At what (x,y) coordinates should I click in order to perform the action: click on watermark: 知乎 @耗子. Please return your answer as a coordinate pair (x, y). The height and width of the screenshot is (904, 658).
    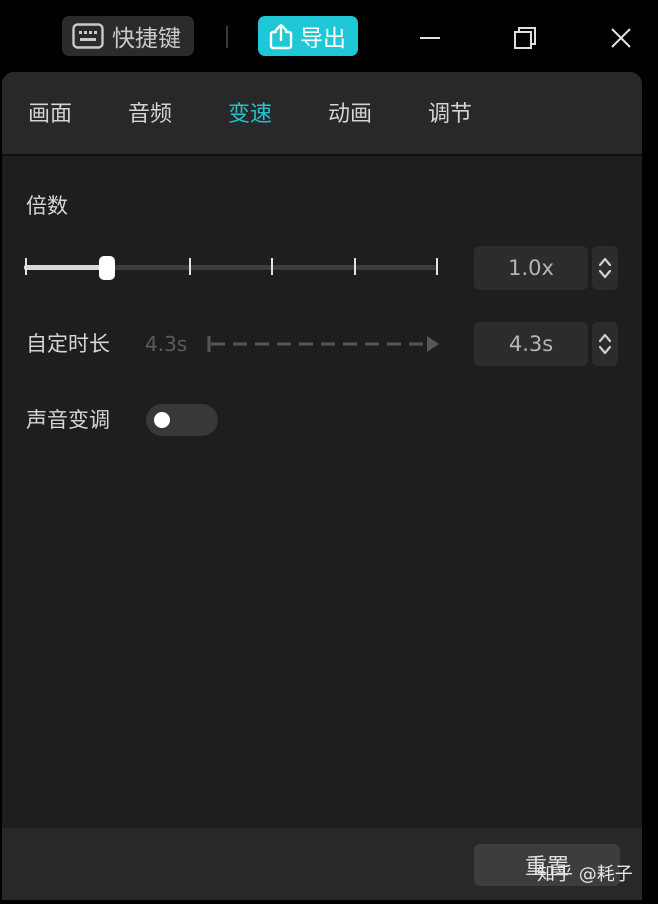
    Looking at the image, I should click on (585, 874).